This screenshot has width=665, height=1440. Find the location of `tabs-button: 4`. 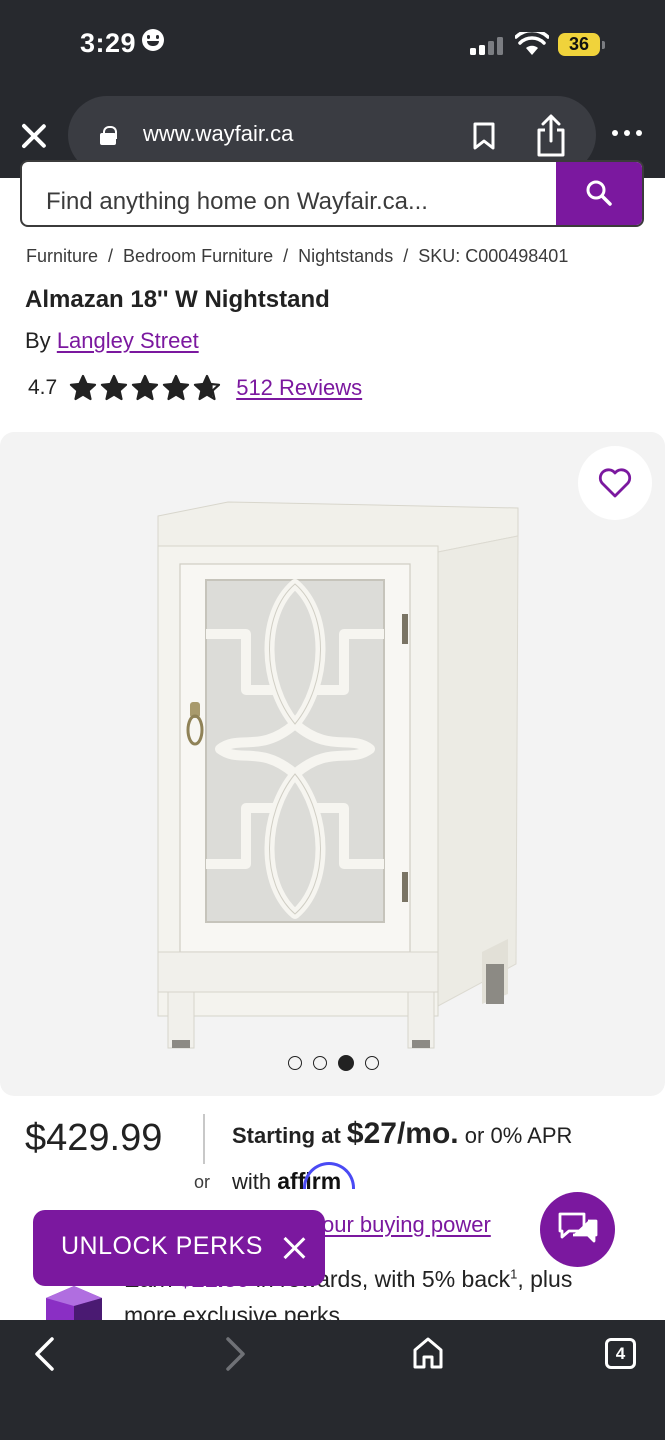

tabs-button: 4 is located at coordinates (620, 1353).